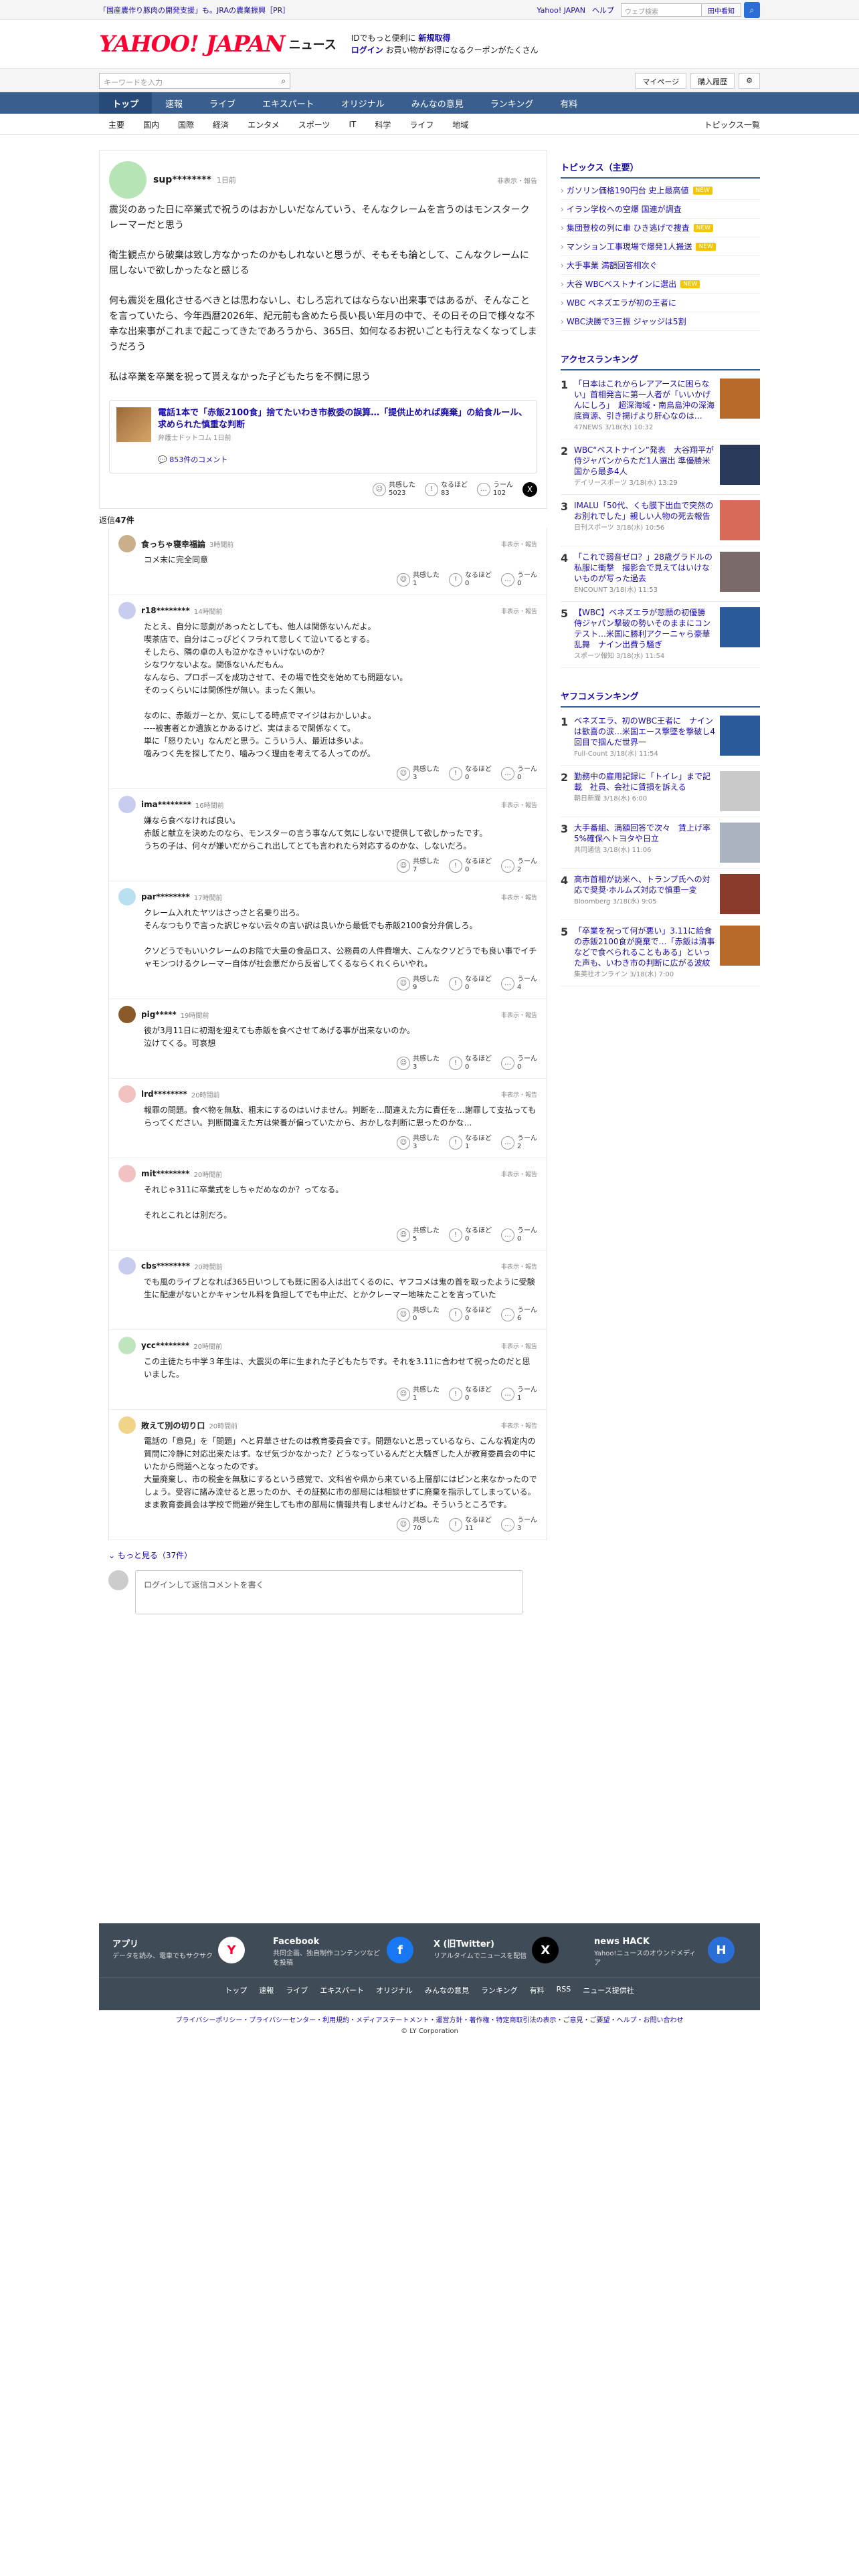 The width and height of the screenshot is (859, 2576). Describe the element at coordinates (481, 1943) in the screenshot. I see `footer-app-title: X (旧Twitter)` at that location.